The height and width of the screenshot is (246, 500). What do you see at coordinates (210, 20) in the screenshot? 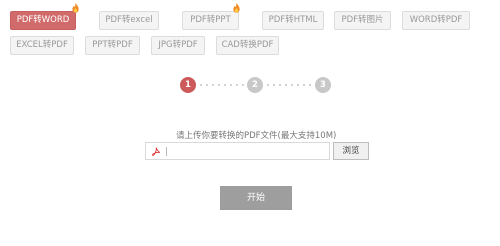
I see `tab-pdf-to-ppt: PDF转PPT` at bounding box center [210, 20].